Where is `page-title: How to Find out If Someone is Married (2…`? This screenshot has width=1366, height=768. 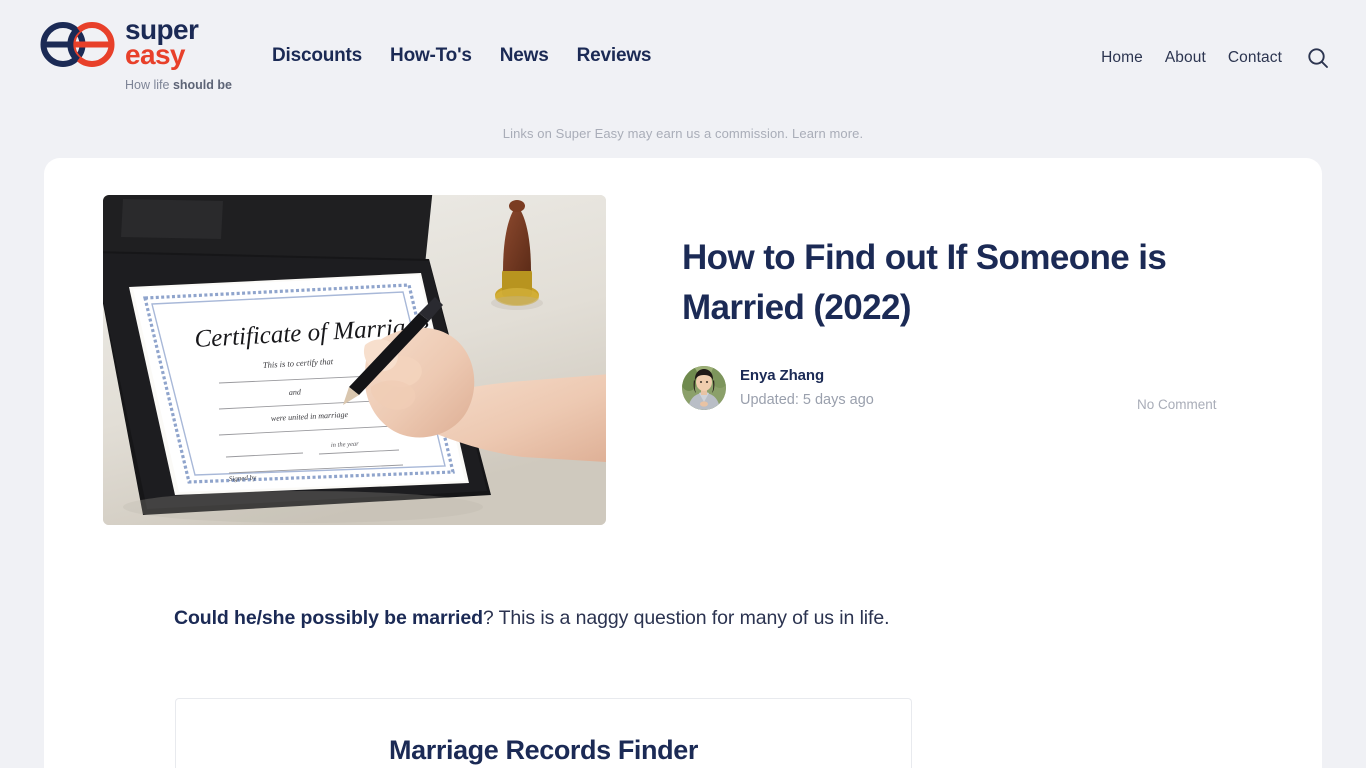 page-title: How to Find out If Someone is Married (2… is located at coordinates (924, 282).